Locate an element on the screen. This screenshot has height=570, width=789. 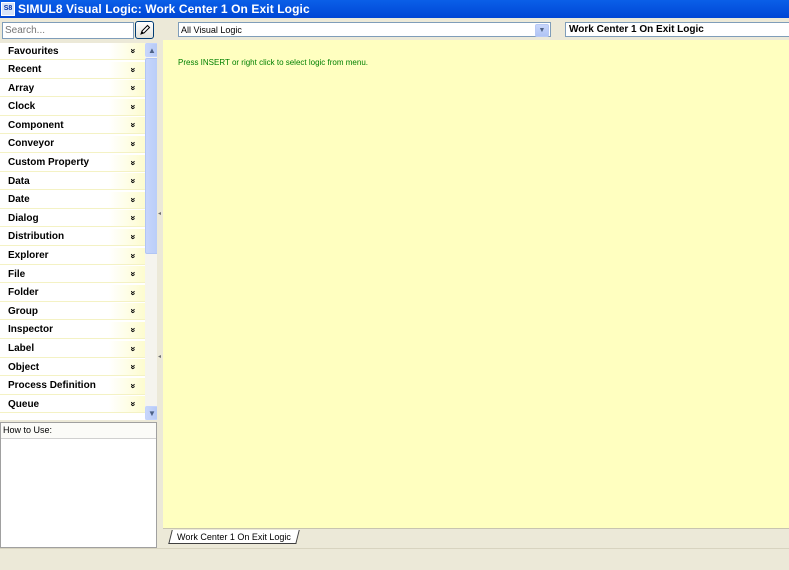
category-label: Array is located at coordinates (21, 88).